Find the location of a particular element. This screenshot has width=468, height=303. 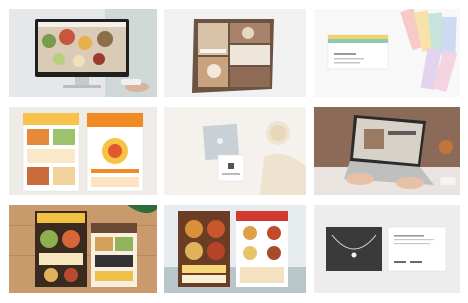

gallery-item-menu-flyers-wood is located at coordinates (83, 249).